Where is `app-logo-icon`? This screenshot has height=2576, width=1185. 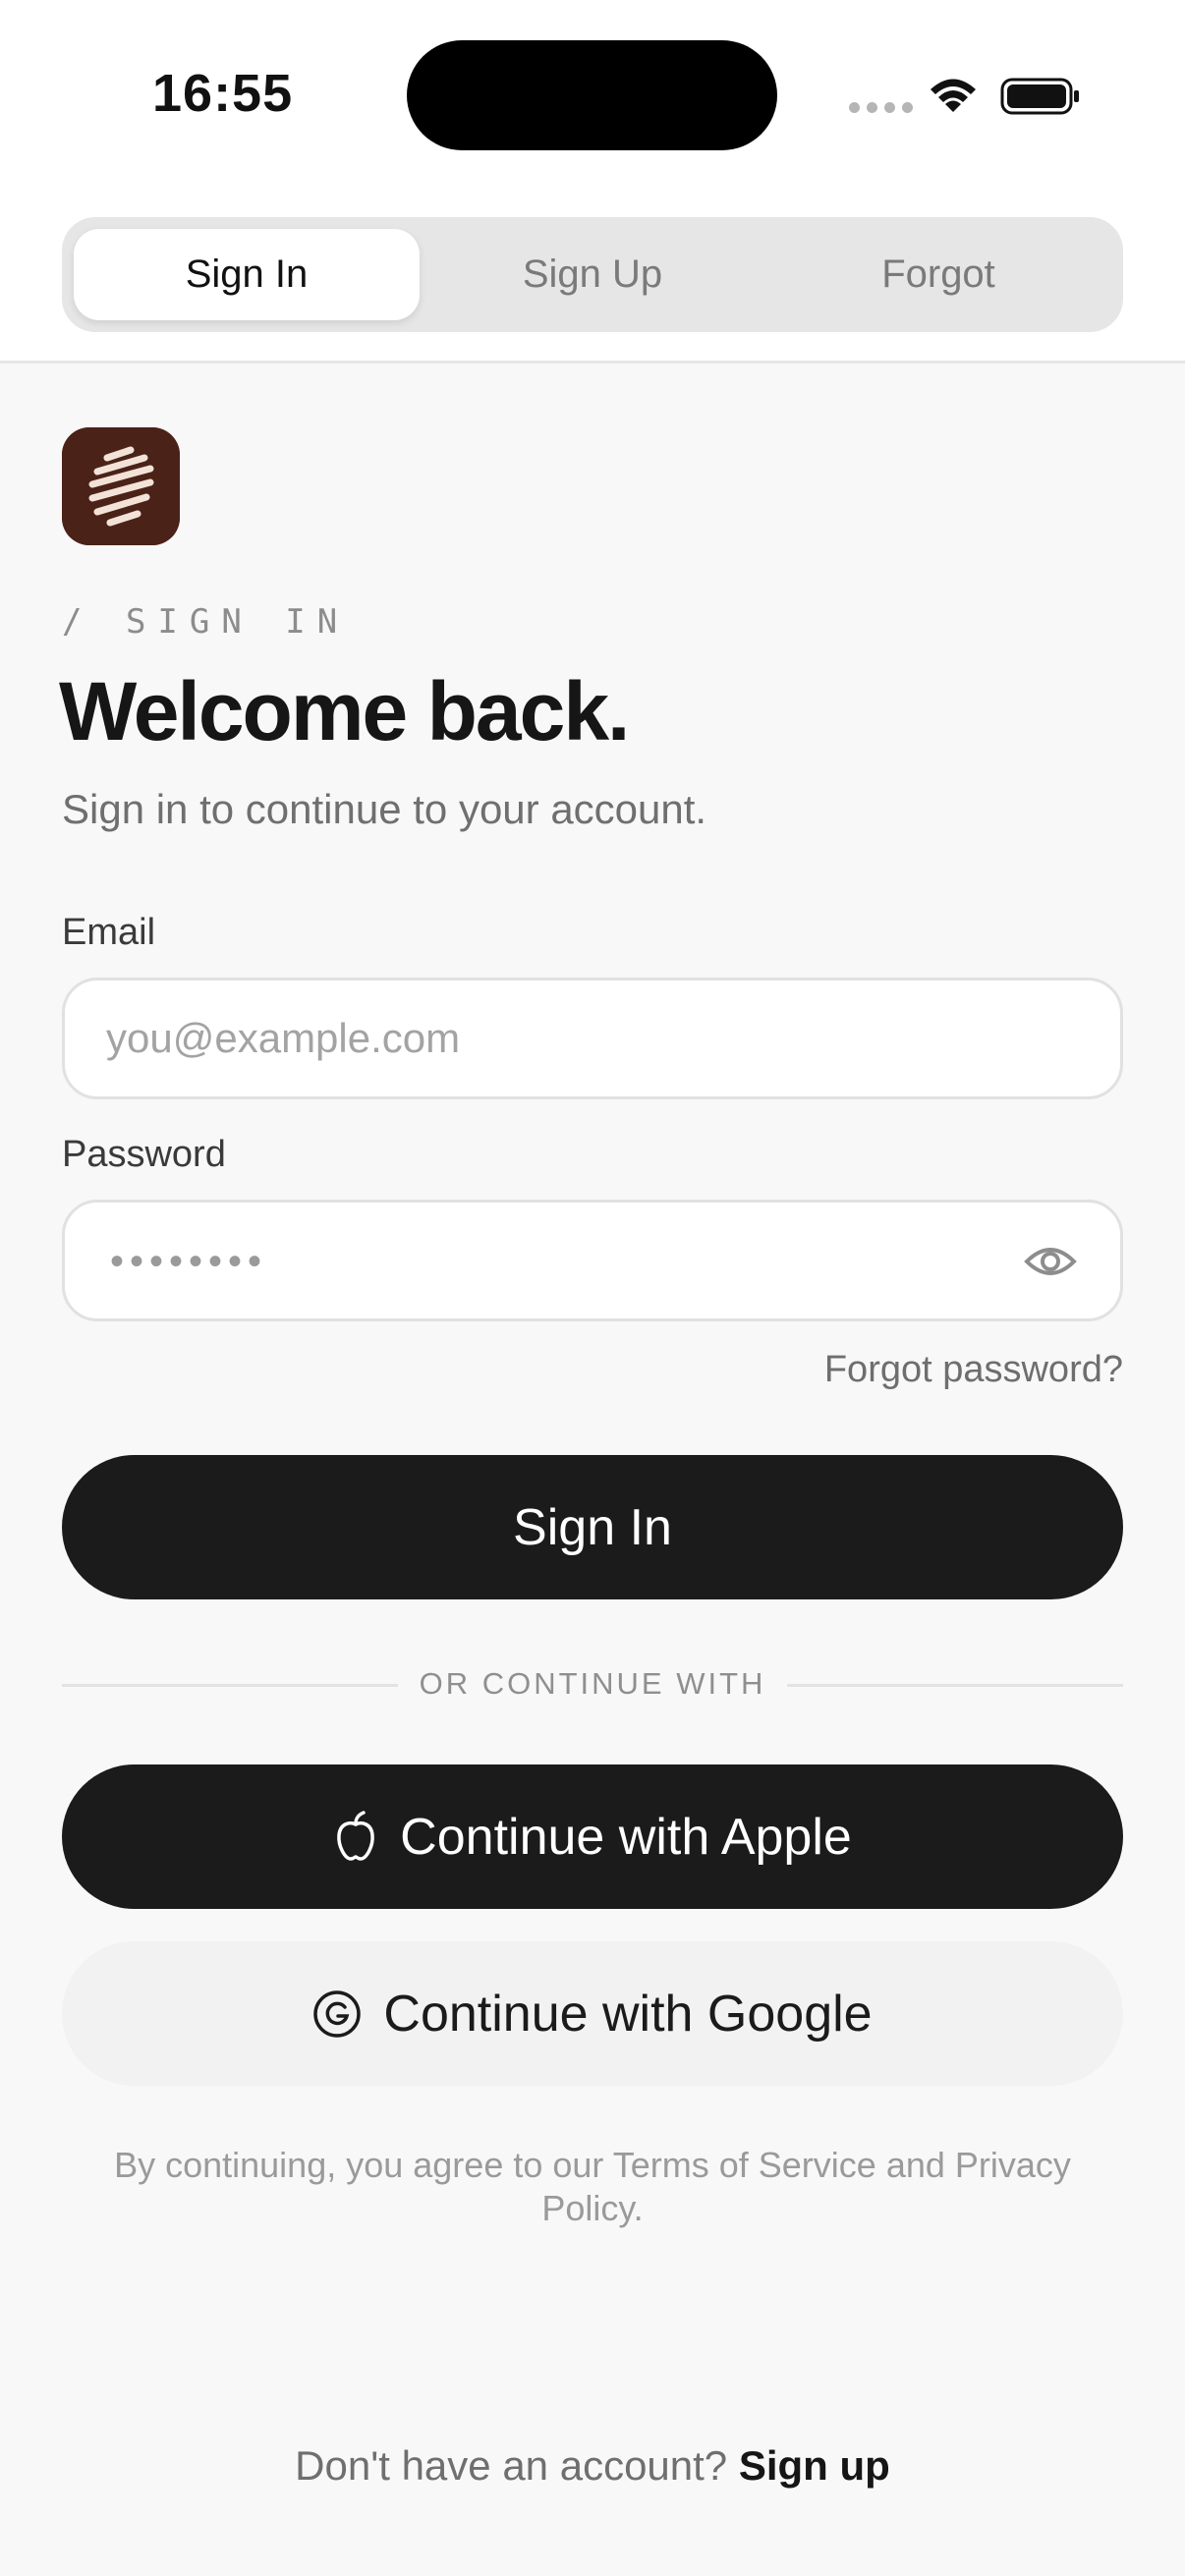 app-logo-icon is located at coordinates (121, 486).